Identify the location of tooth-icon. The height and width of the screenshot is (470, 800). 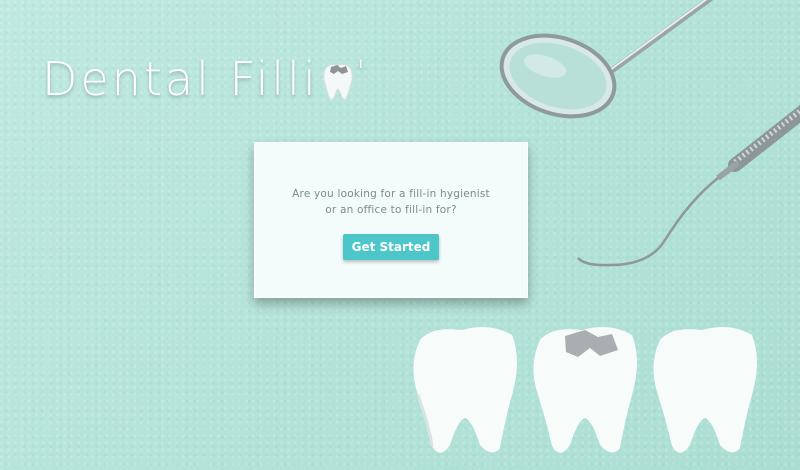
(337, 82).